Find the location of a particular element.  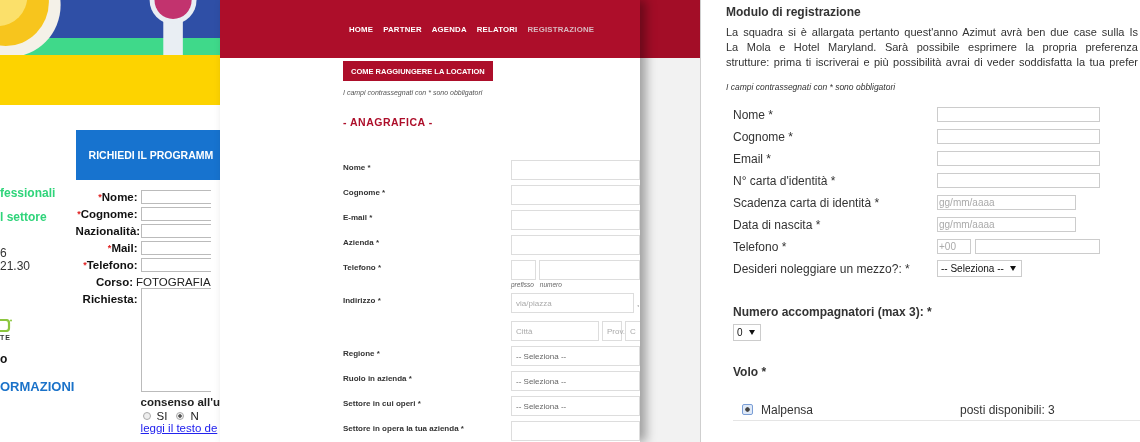

required-note: I campi contrassegnati con * sono obbligatori is located at coordinates (811, 87).